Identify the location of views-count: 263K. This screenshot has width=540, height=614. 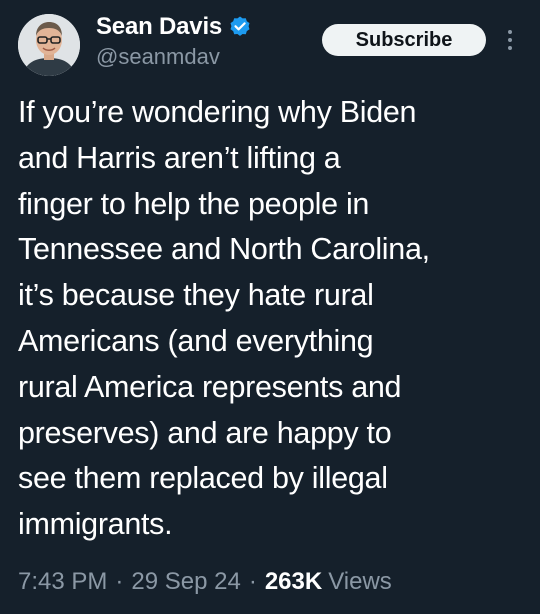
(293, 582).